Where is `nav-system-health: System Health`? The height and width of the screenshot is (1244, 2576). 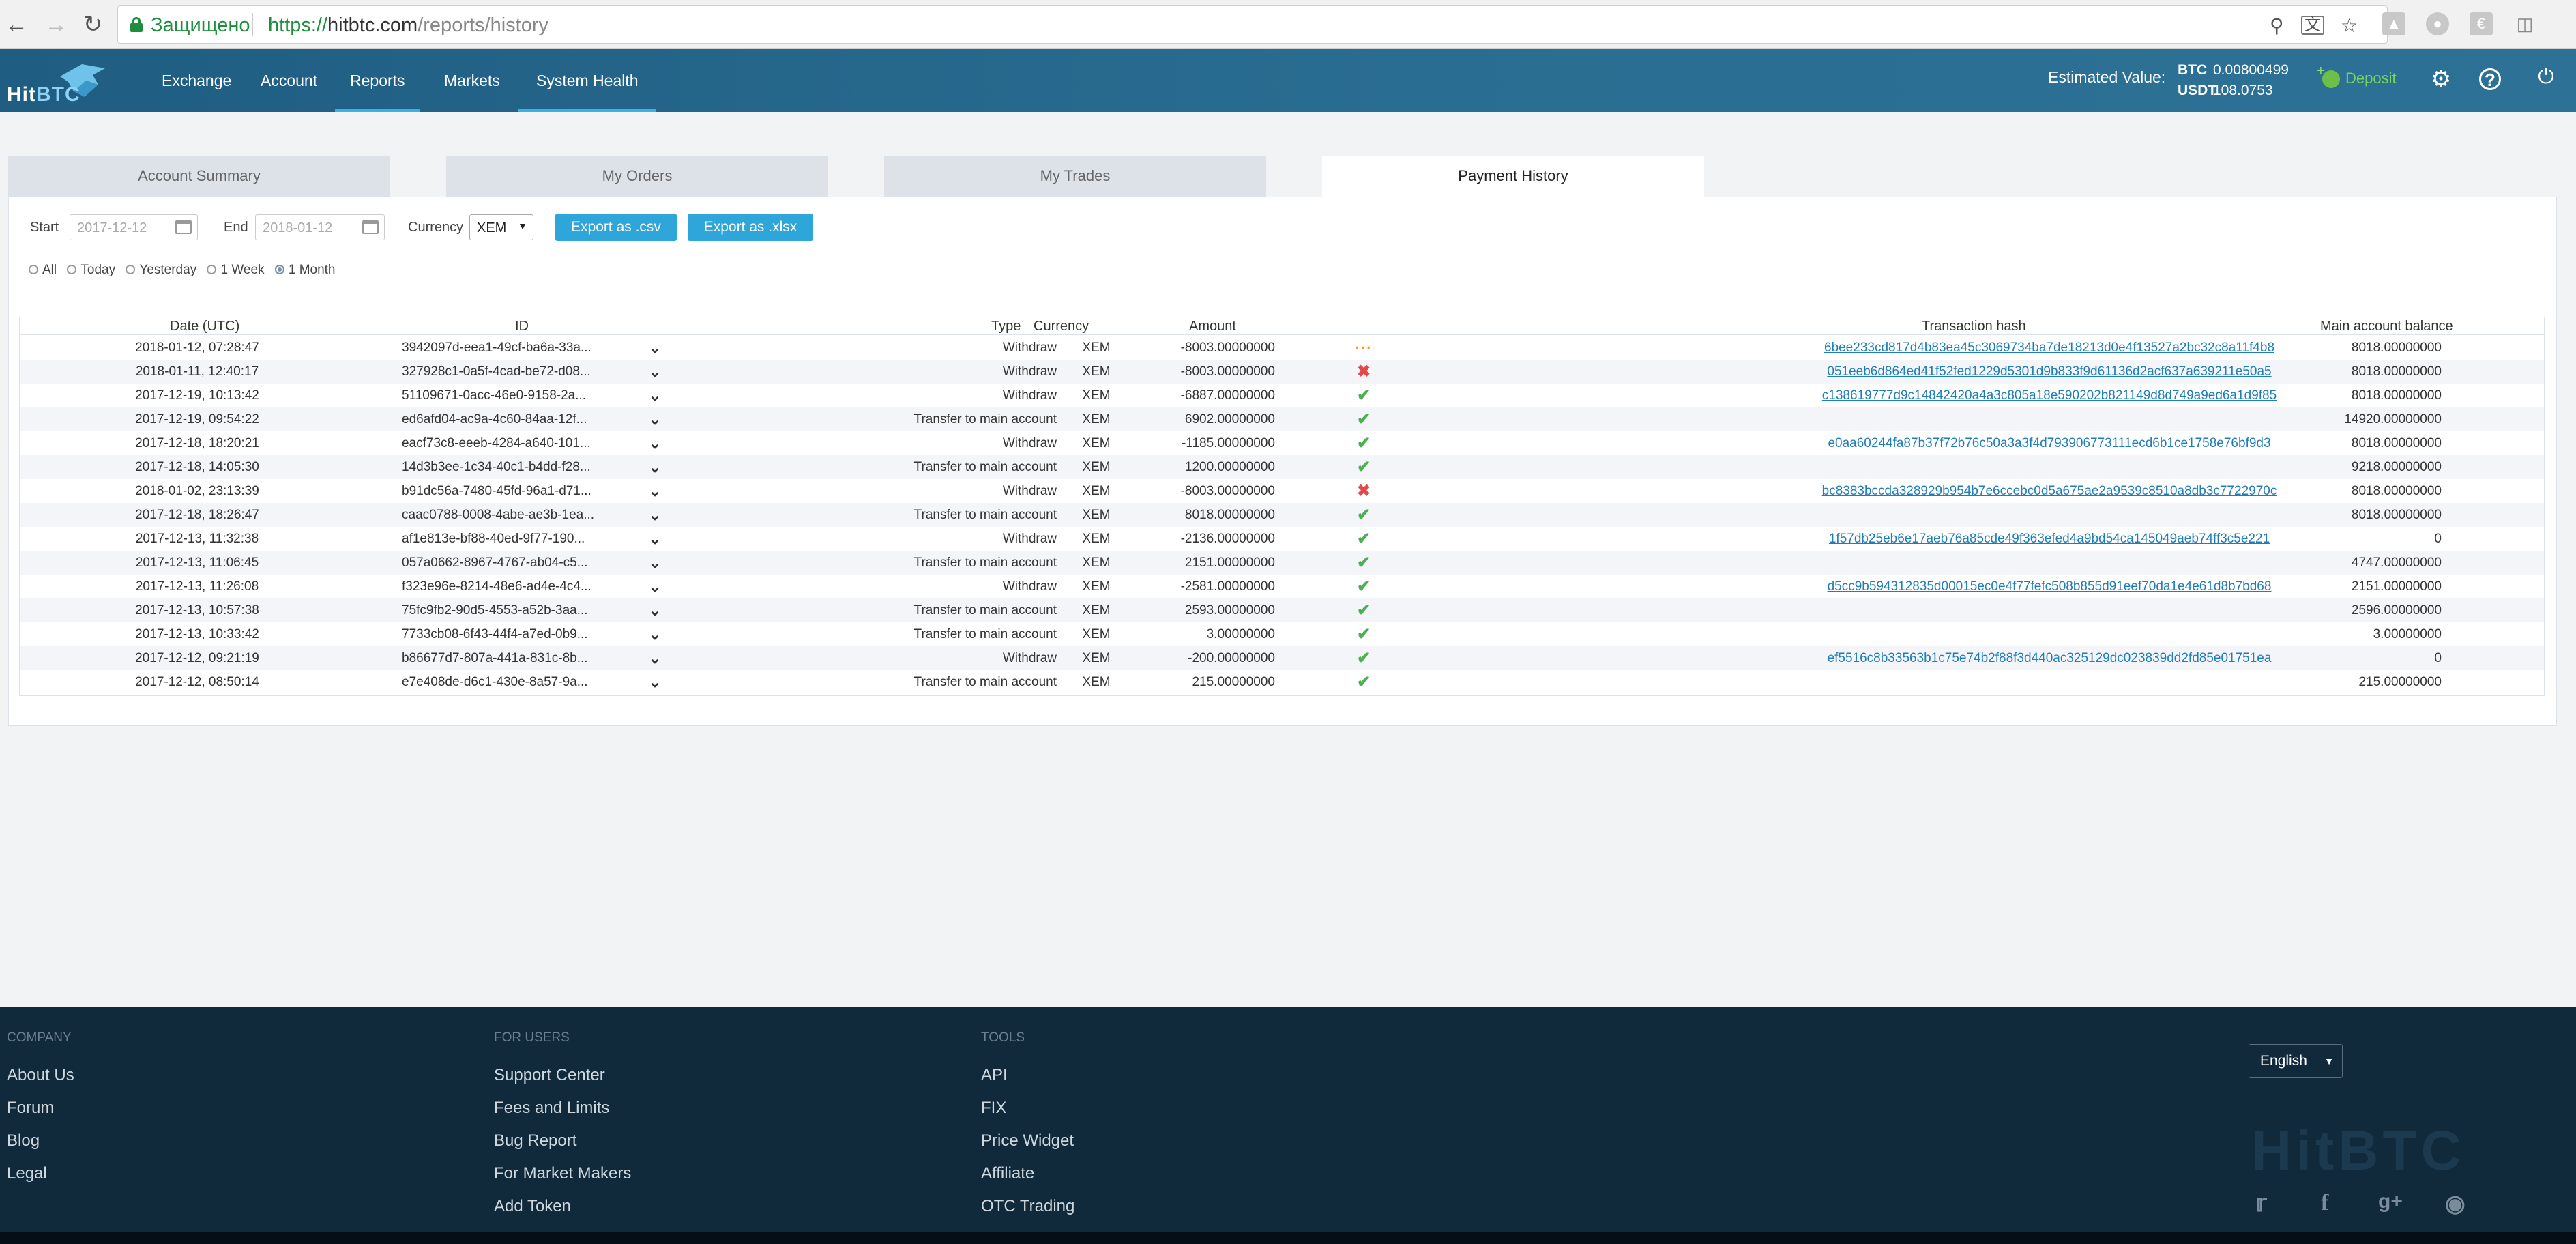
nav-system-health: System Health is located at coordinates (587, 80).